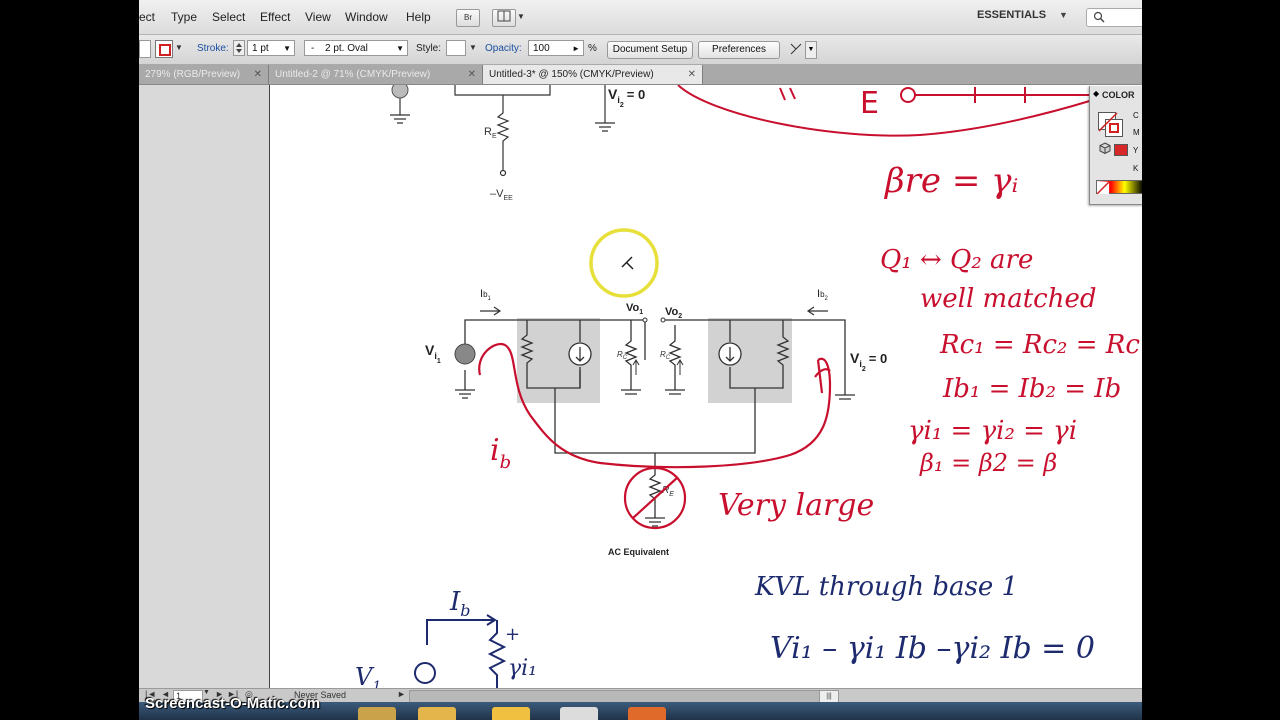 The image size is (1280, 720). I want to click on search-help-input, so click(1114, 17).